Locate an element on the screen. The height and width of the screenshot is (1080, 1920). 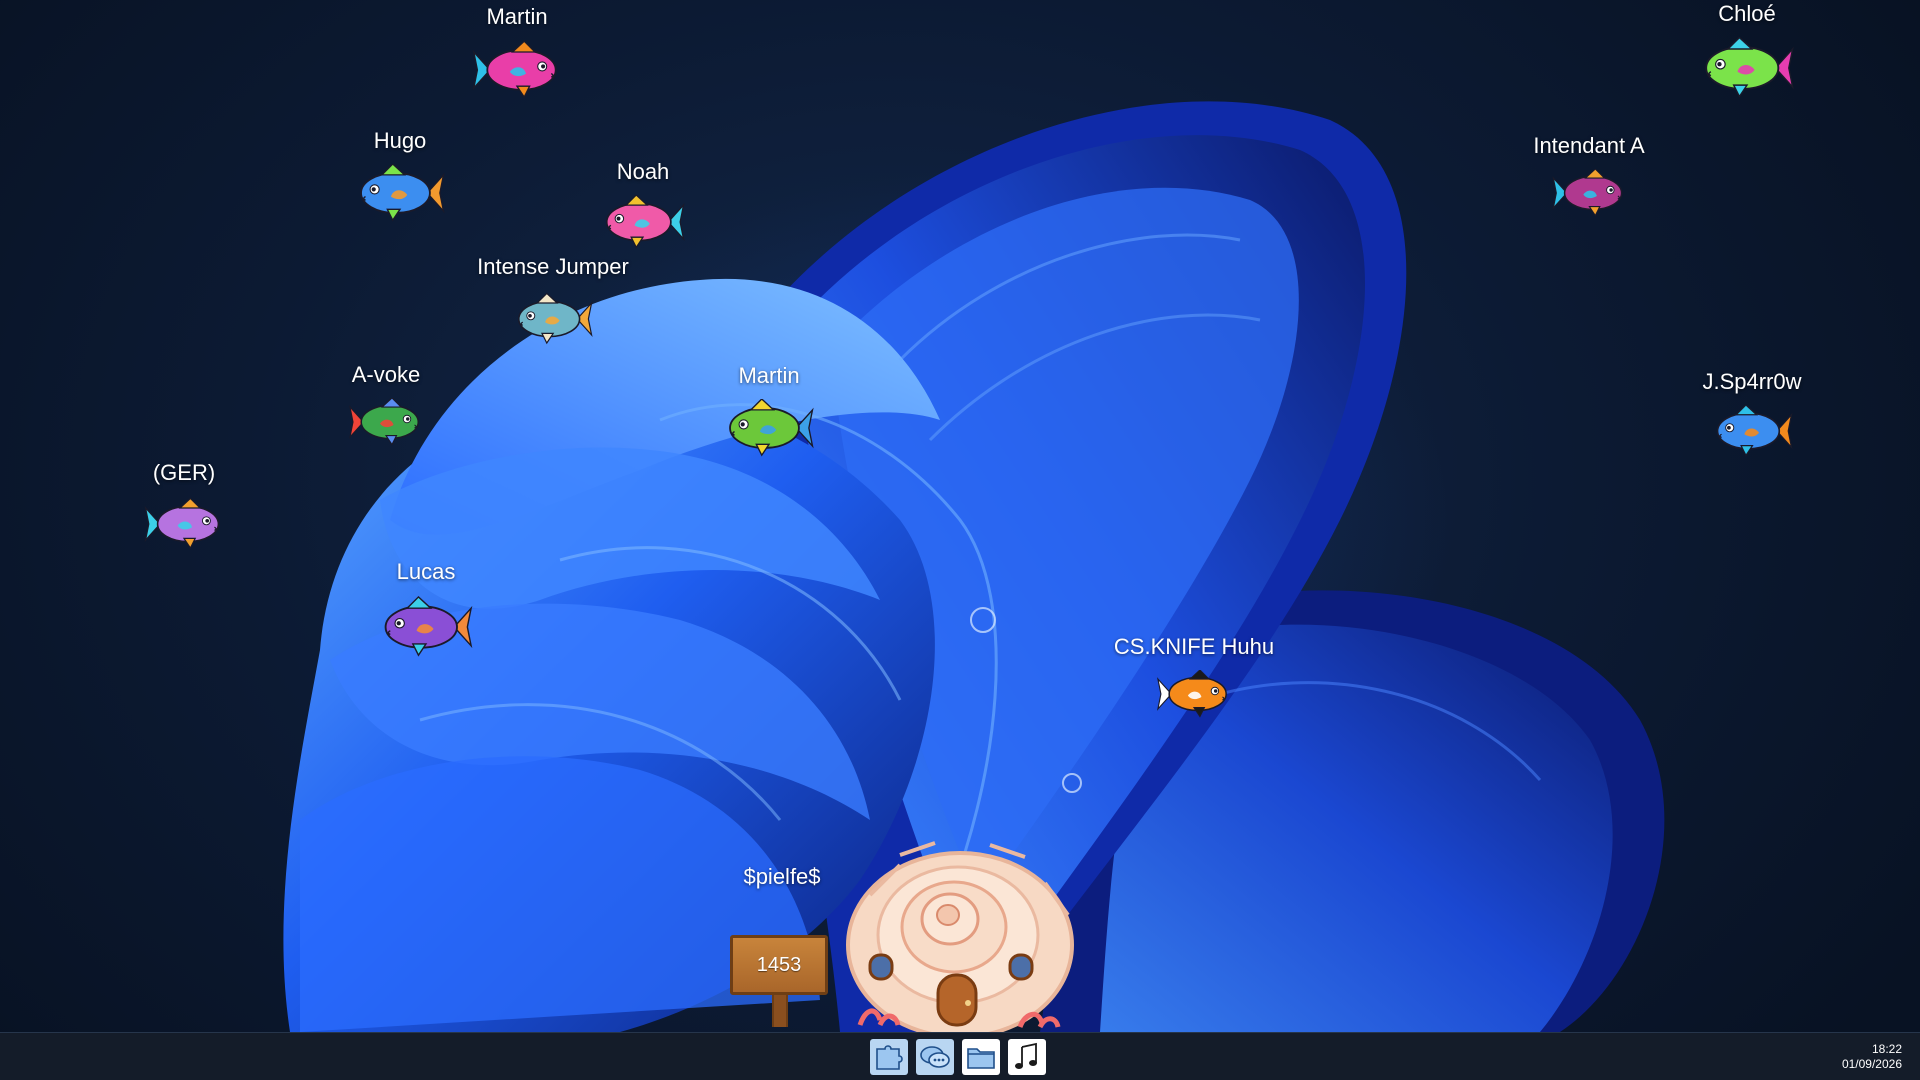
fish-name-label: Intendant A is located at coordinates (1589, 145).